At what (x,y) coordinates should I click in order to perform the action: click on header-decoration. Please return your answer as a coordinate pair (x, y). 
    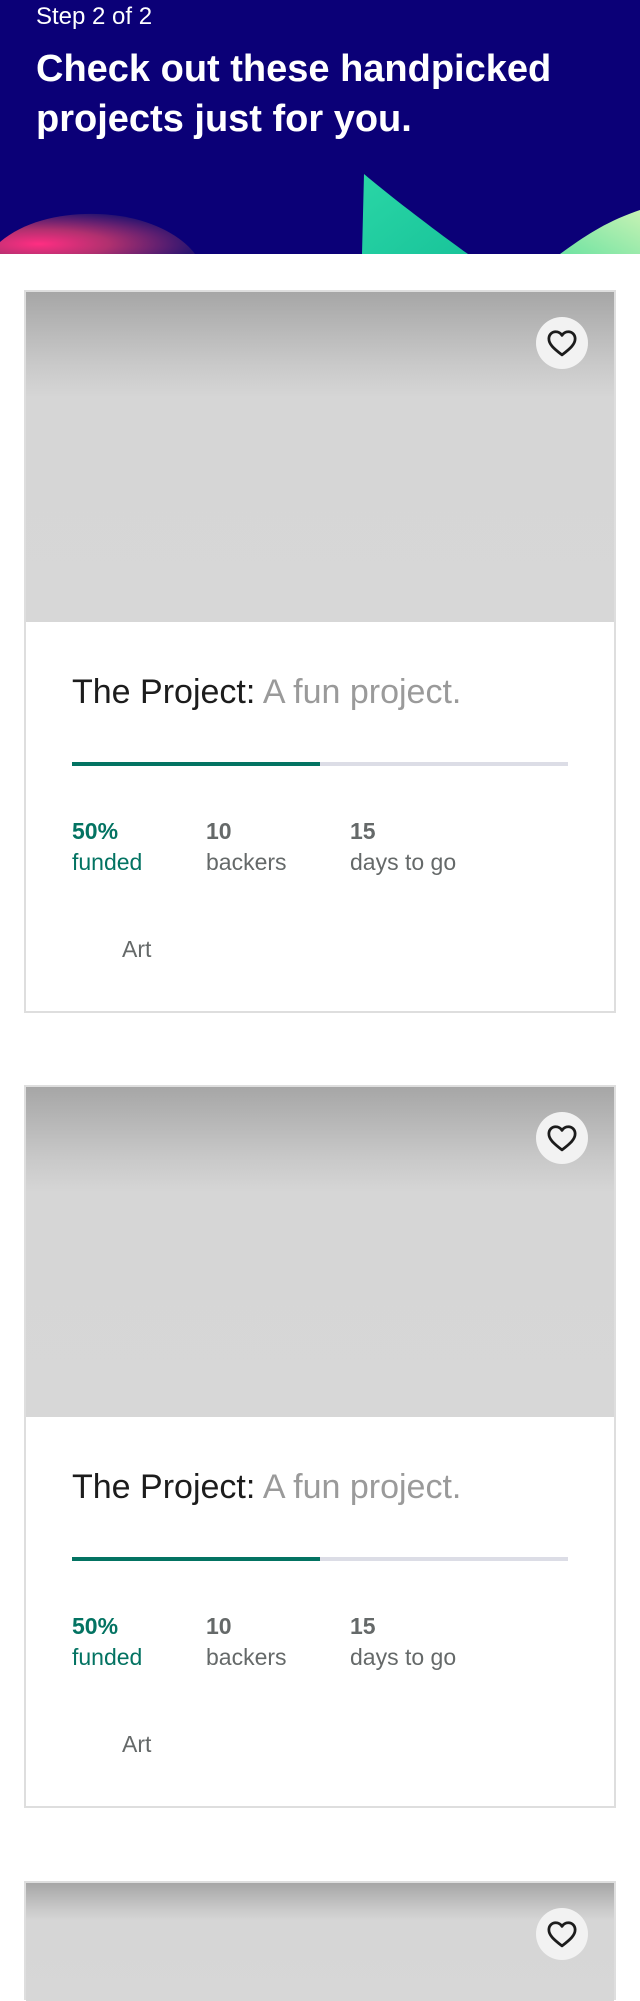
    Looking at the image, I should click on (320, 214).